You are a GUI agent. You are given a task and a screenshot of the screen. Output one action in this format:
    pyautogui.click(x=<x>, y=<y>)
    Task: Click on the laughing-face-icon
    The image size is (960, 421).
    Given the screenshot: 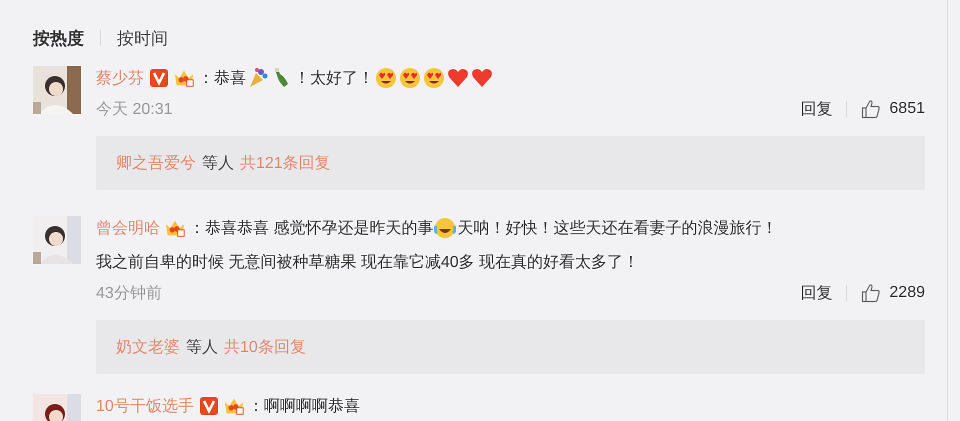 What is the action you would take?
    pyautogui.click(x=445, y=228)
    